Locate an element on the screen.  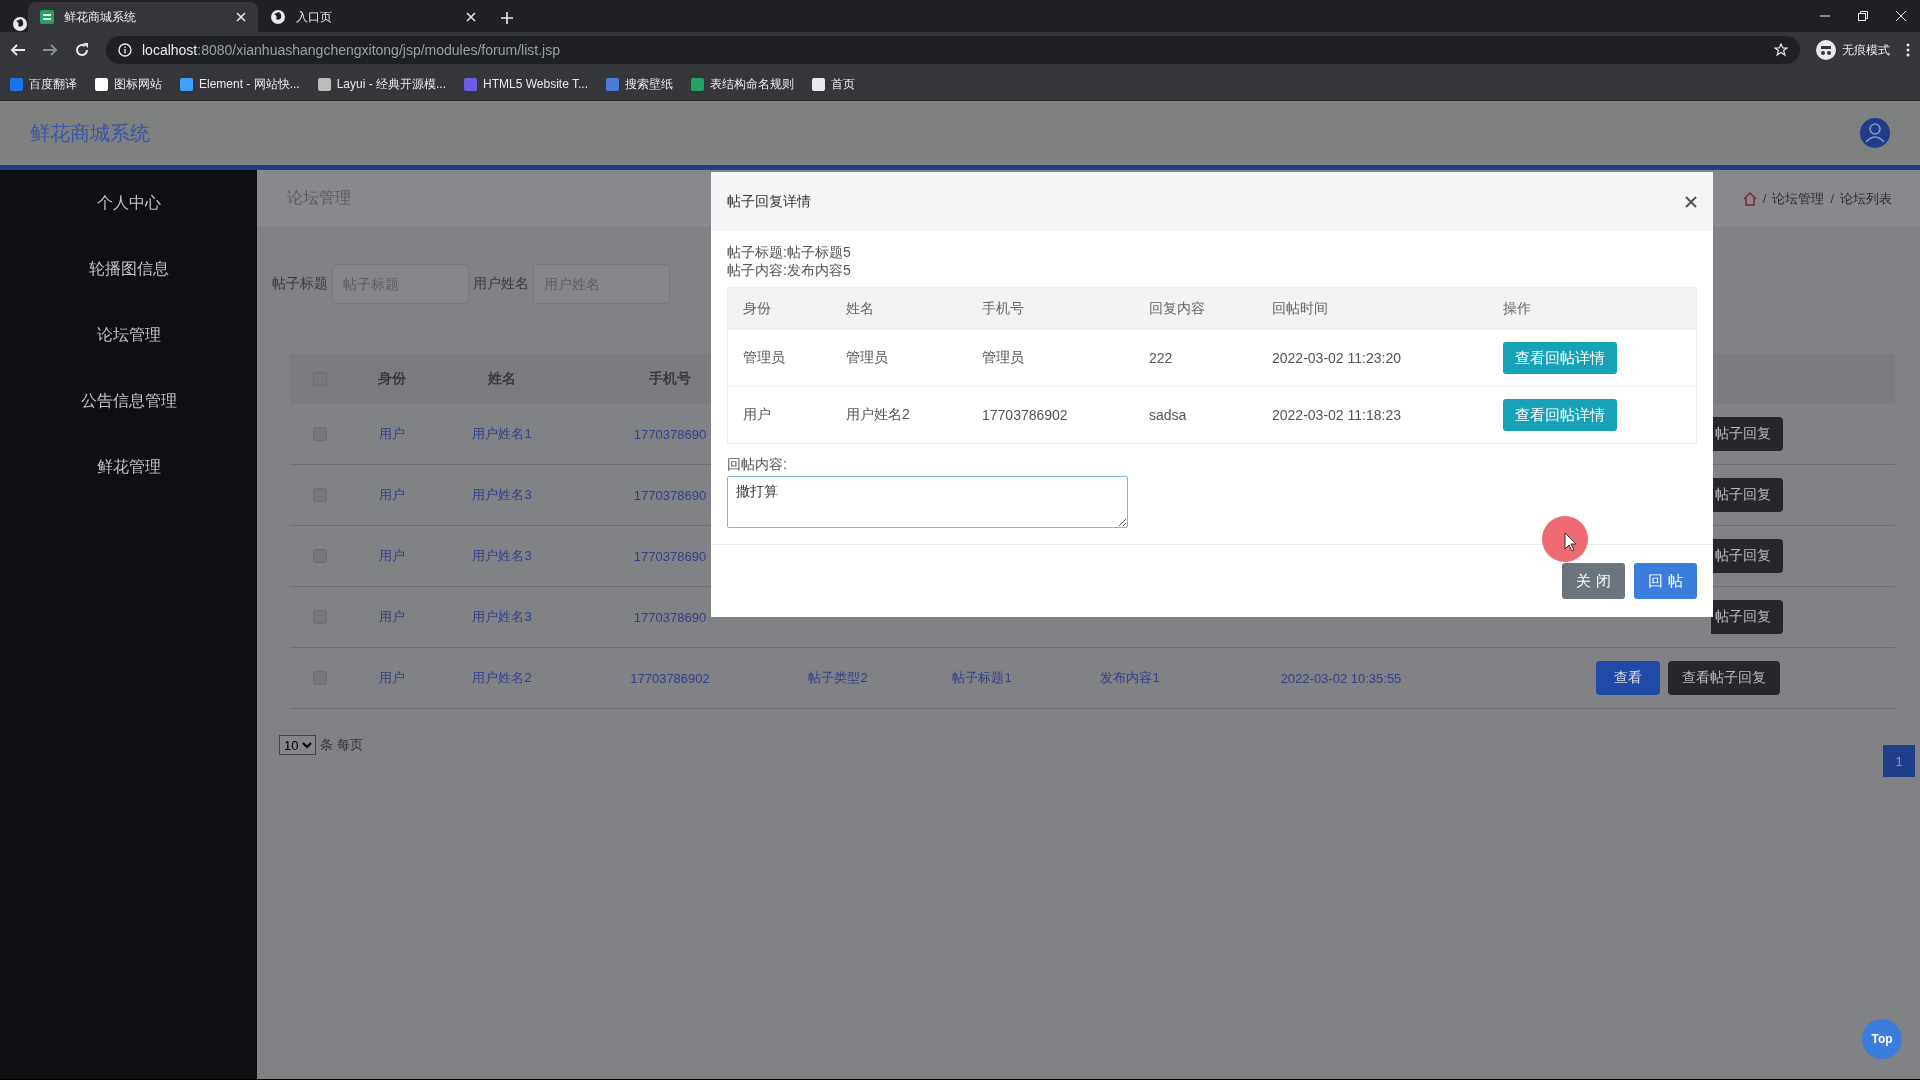
bookmark: 表结构命名规则 is located at coordinates (742, 84).